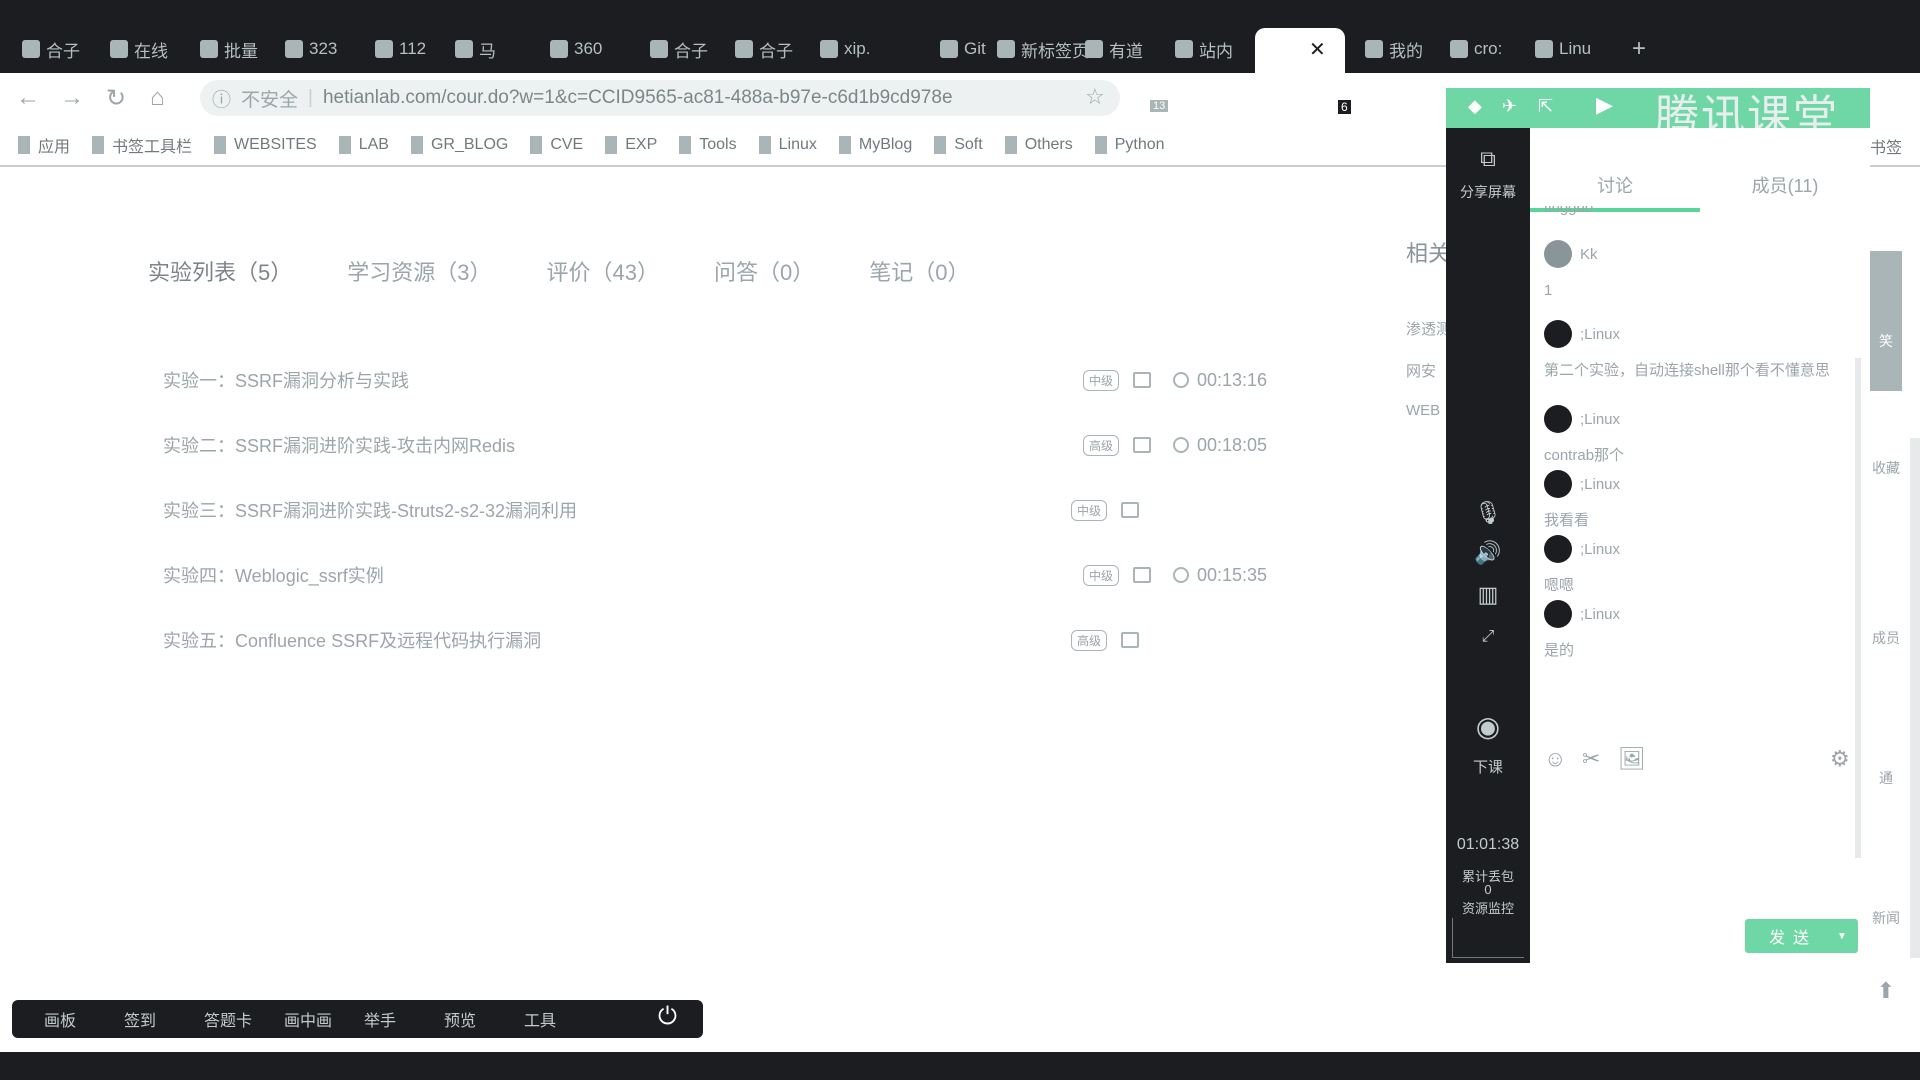 The width and height of the screenshot is (1920, 1080). I want to click on extension-badge: 13, so click(1159, 106).